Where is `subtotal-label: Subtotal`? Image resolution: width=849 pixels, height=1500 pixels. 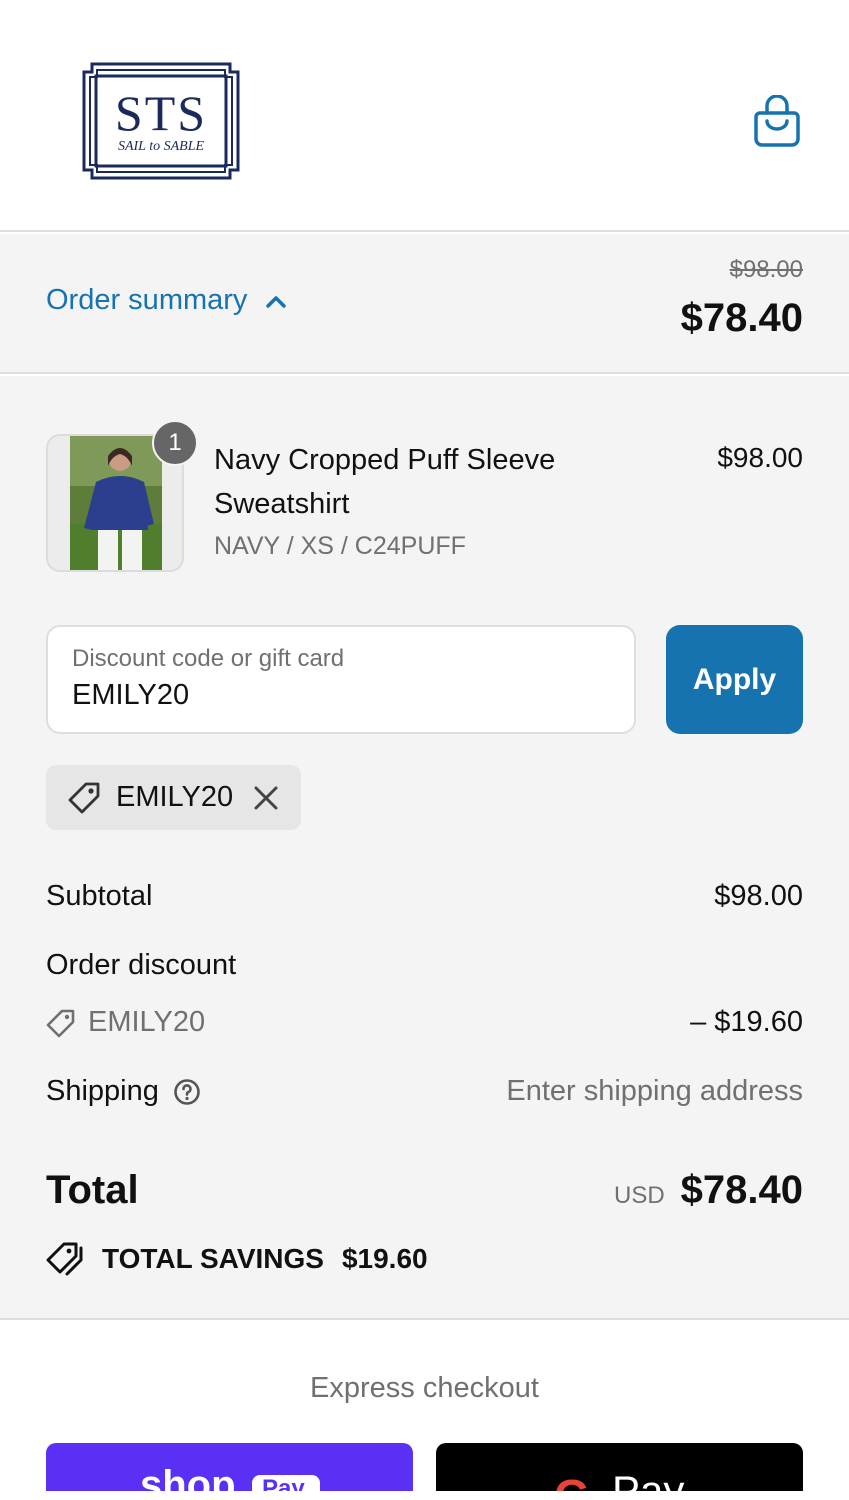 subtotal-label: Subtotal is located at coordinates (99, 896).